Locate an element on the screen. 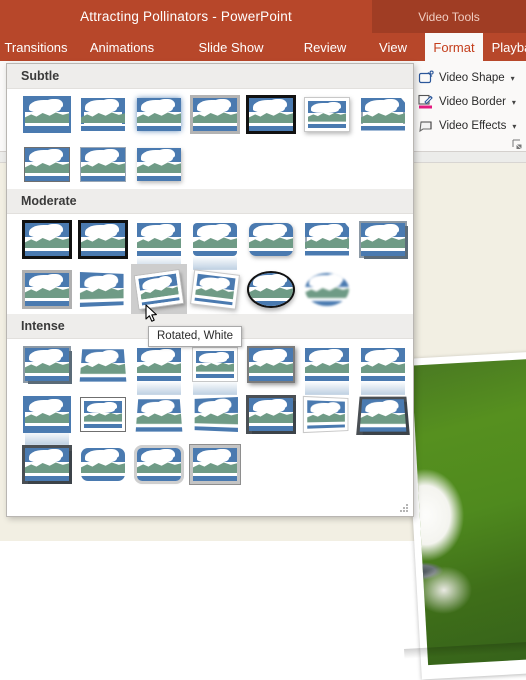 The image size is (526, 680). video-shape-icon is located at coordinates (426, 78).